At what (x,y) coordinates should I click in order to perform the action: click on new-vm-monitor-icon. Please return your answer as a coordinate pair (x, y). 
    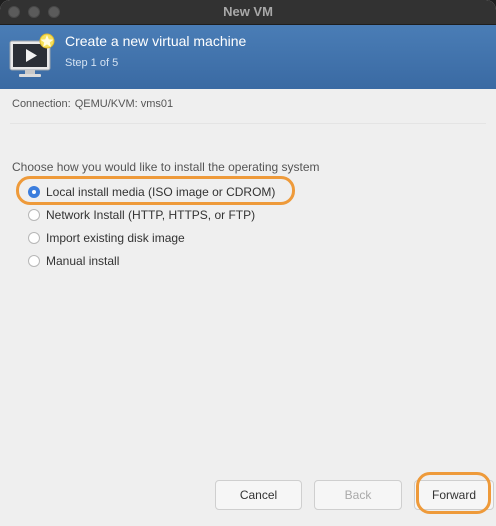
    Looking at the image, I should click on (32, 55).